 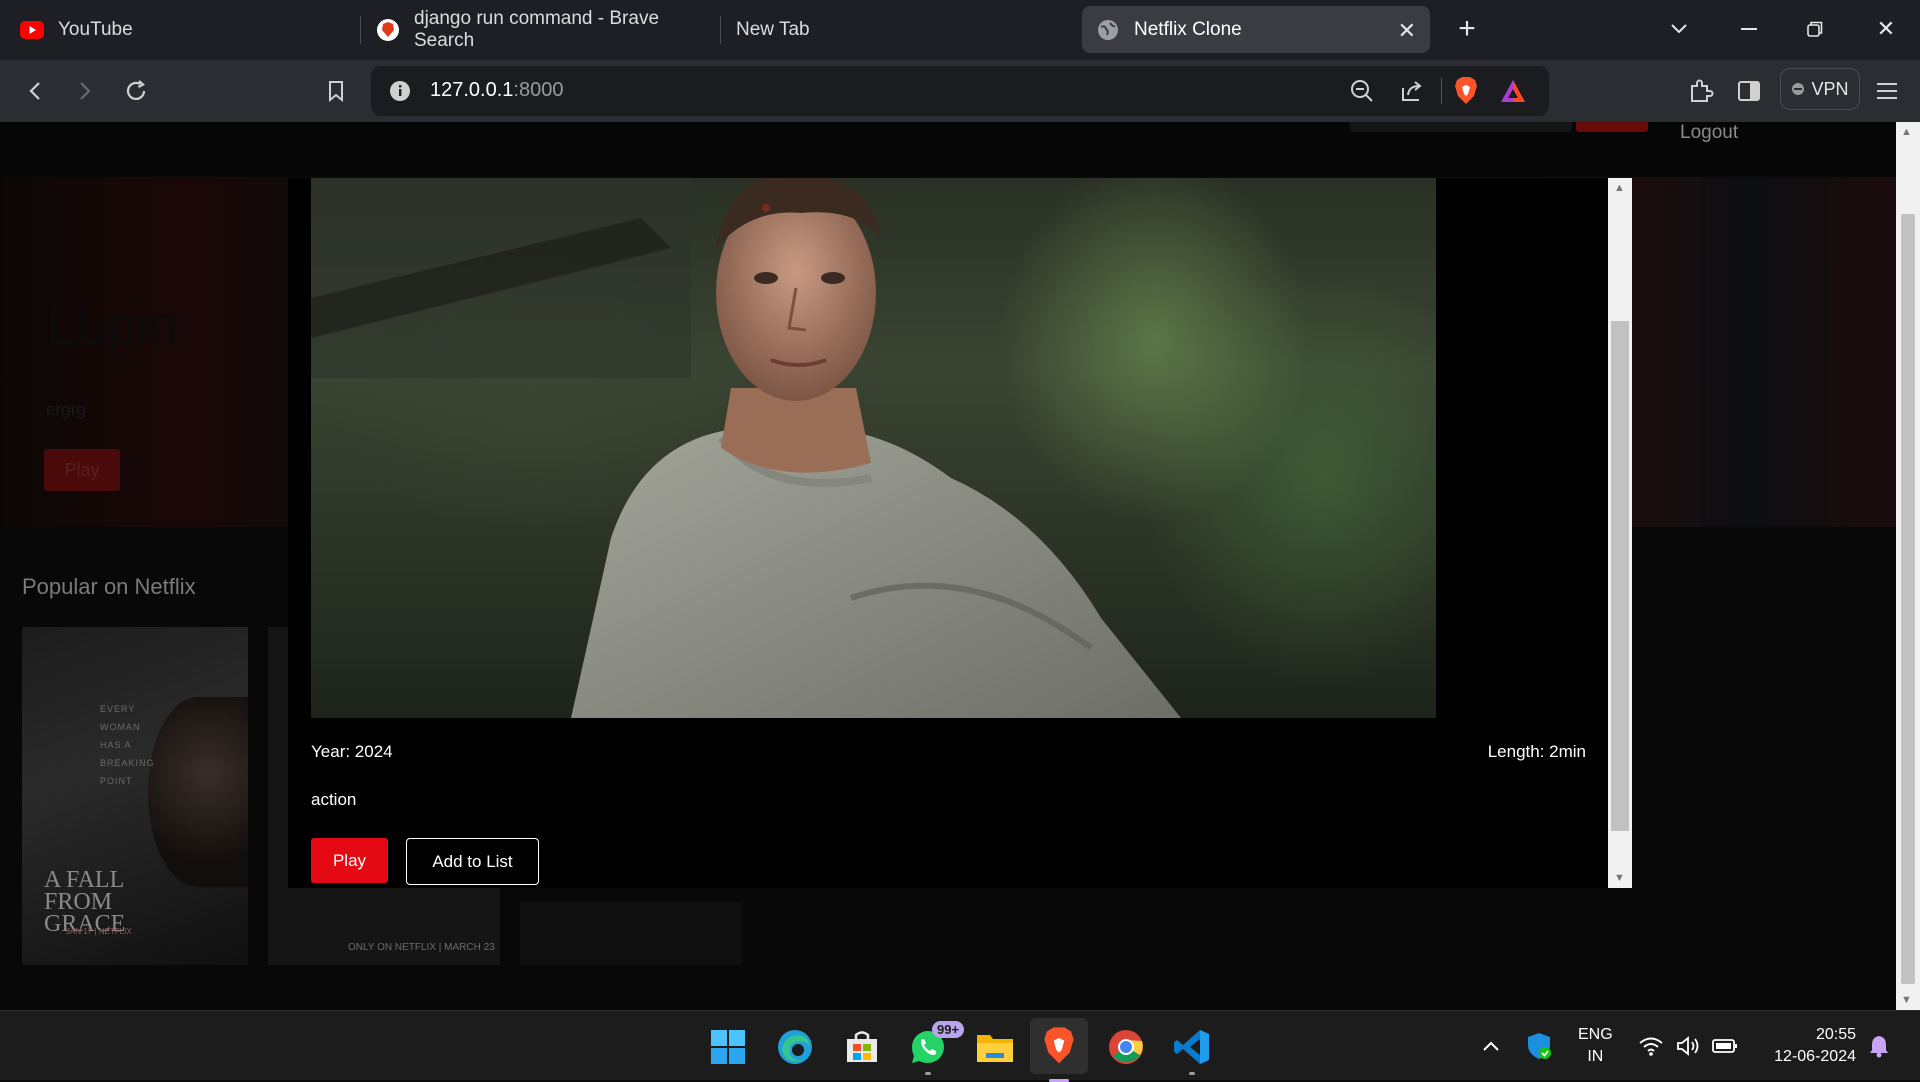 I want to click on toolbar-divider, so click(x=1441, y=91).